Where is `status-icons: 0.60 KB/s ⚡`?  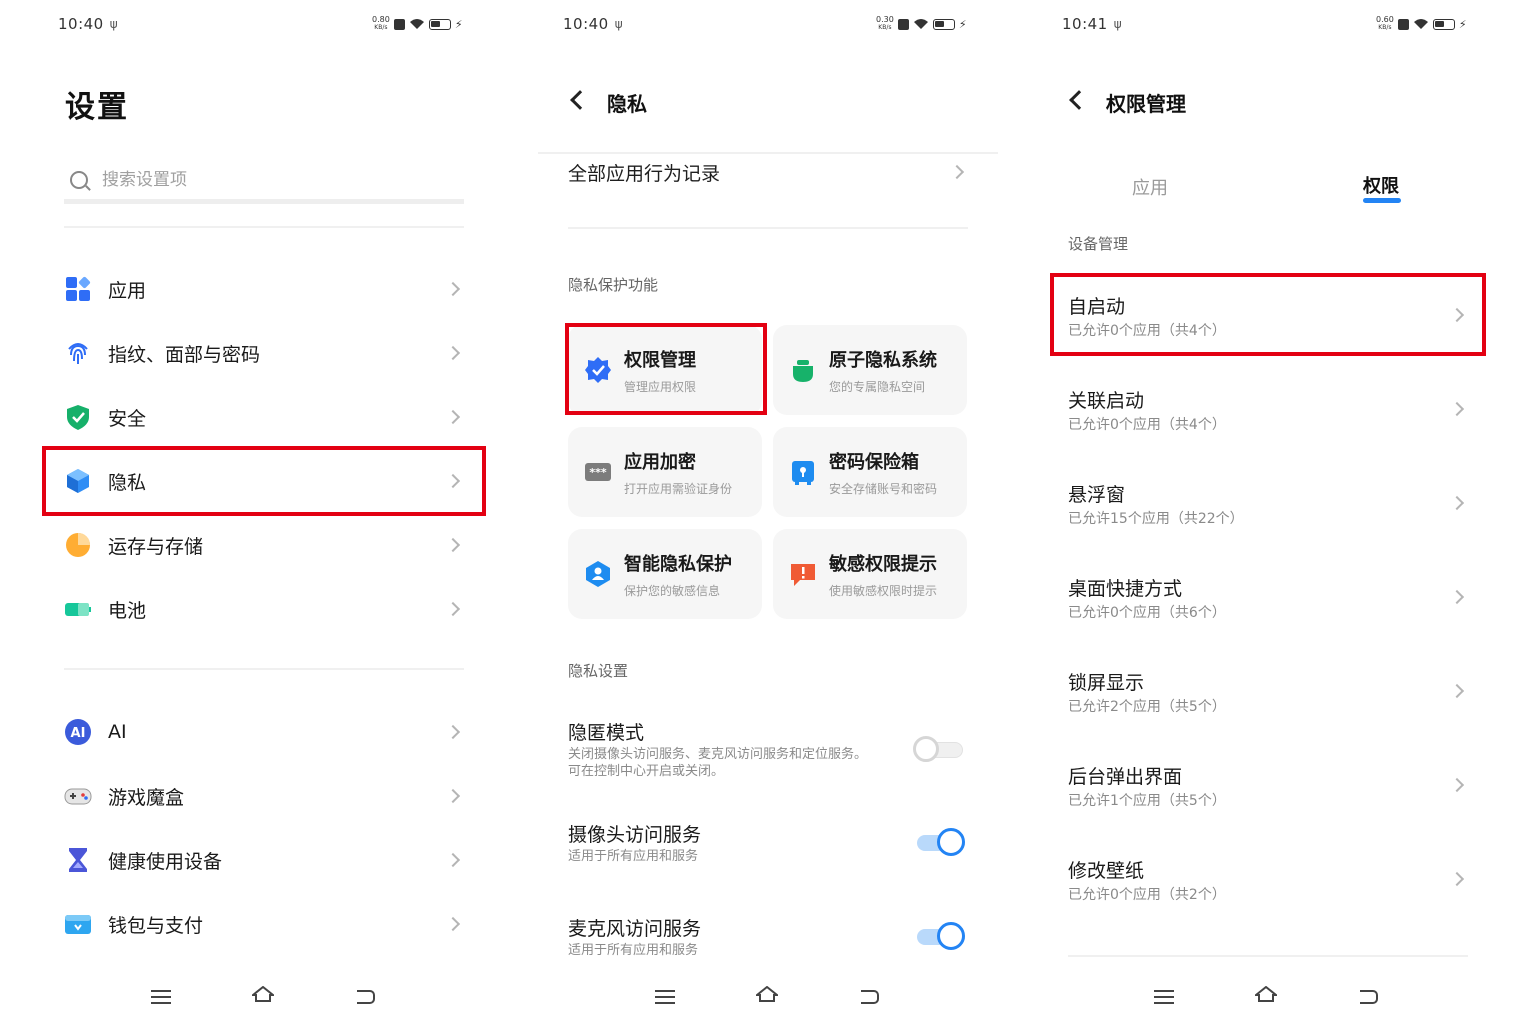 status-icons: 0.60 KB/s ⚡ is located at coordinates (1421, 24).